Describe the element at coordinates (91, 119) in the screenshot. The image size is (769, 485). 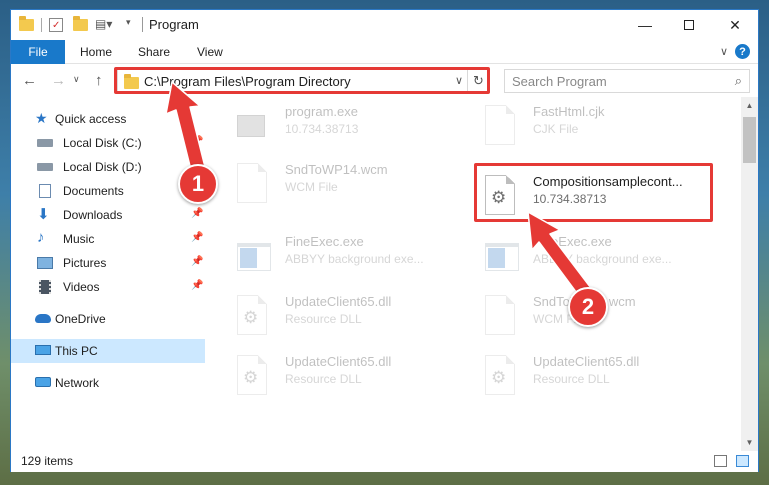
I see `sidebar-item-label: Quick access` at that location.